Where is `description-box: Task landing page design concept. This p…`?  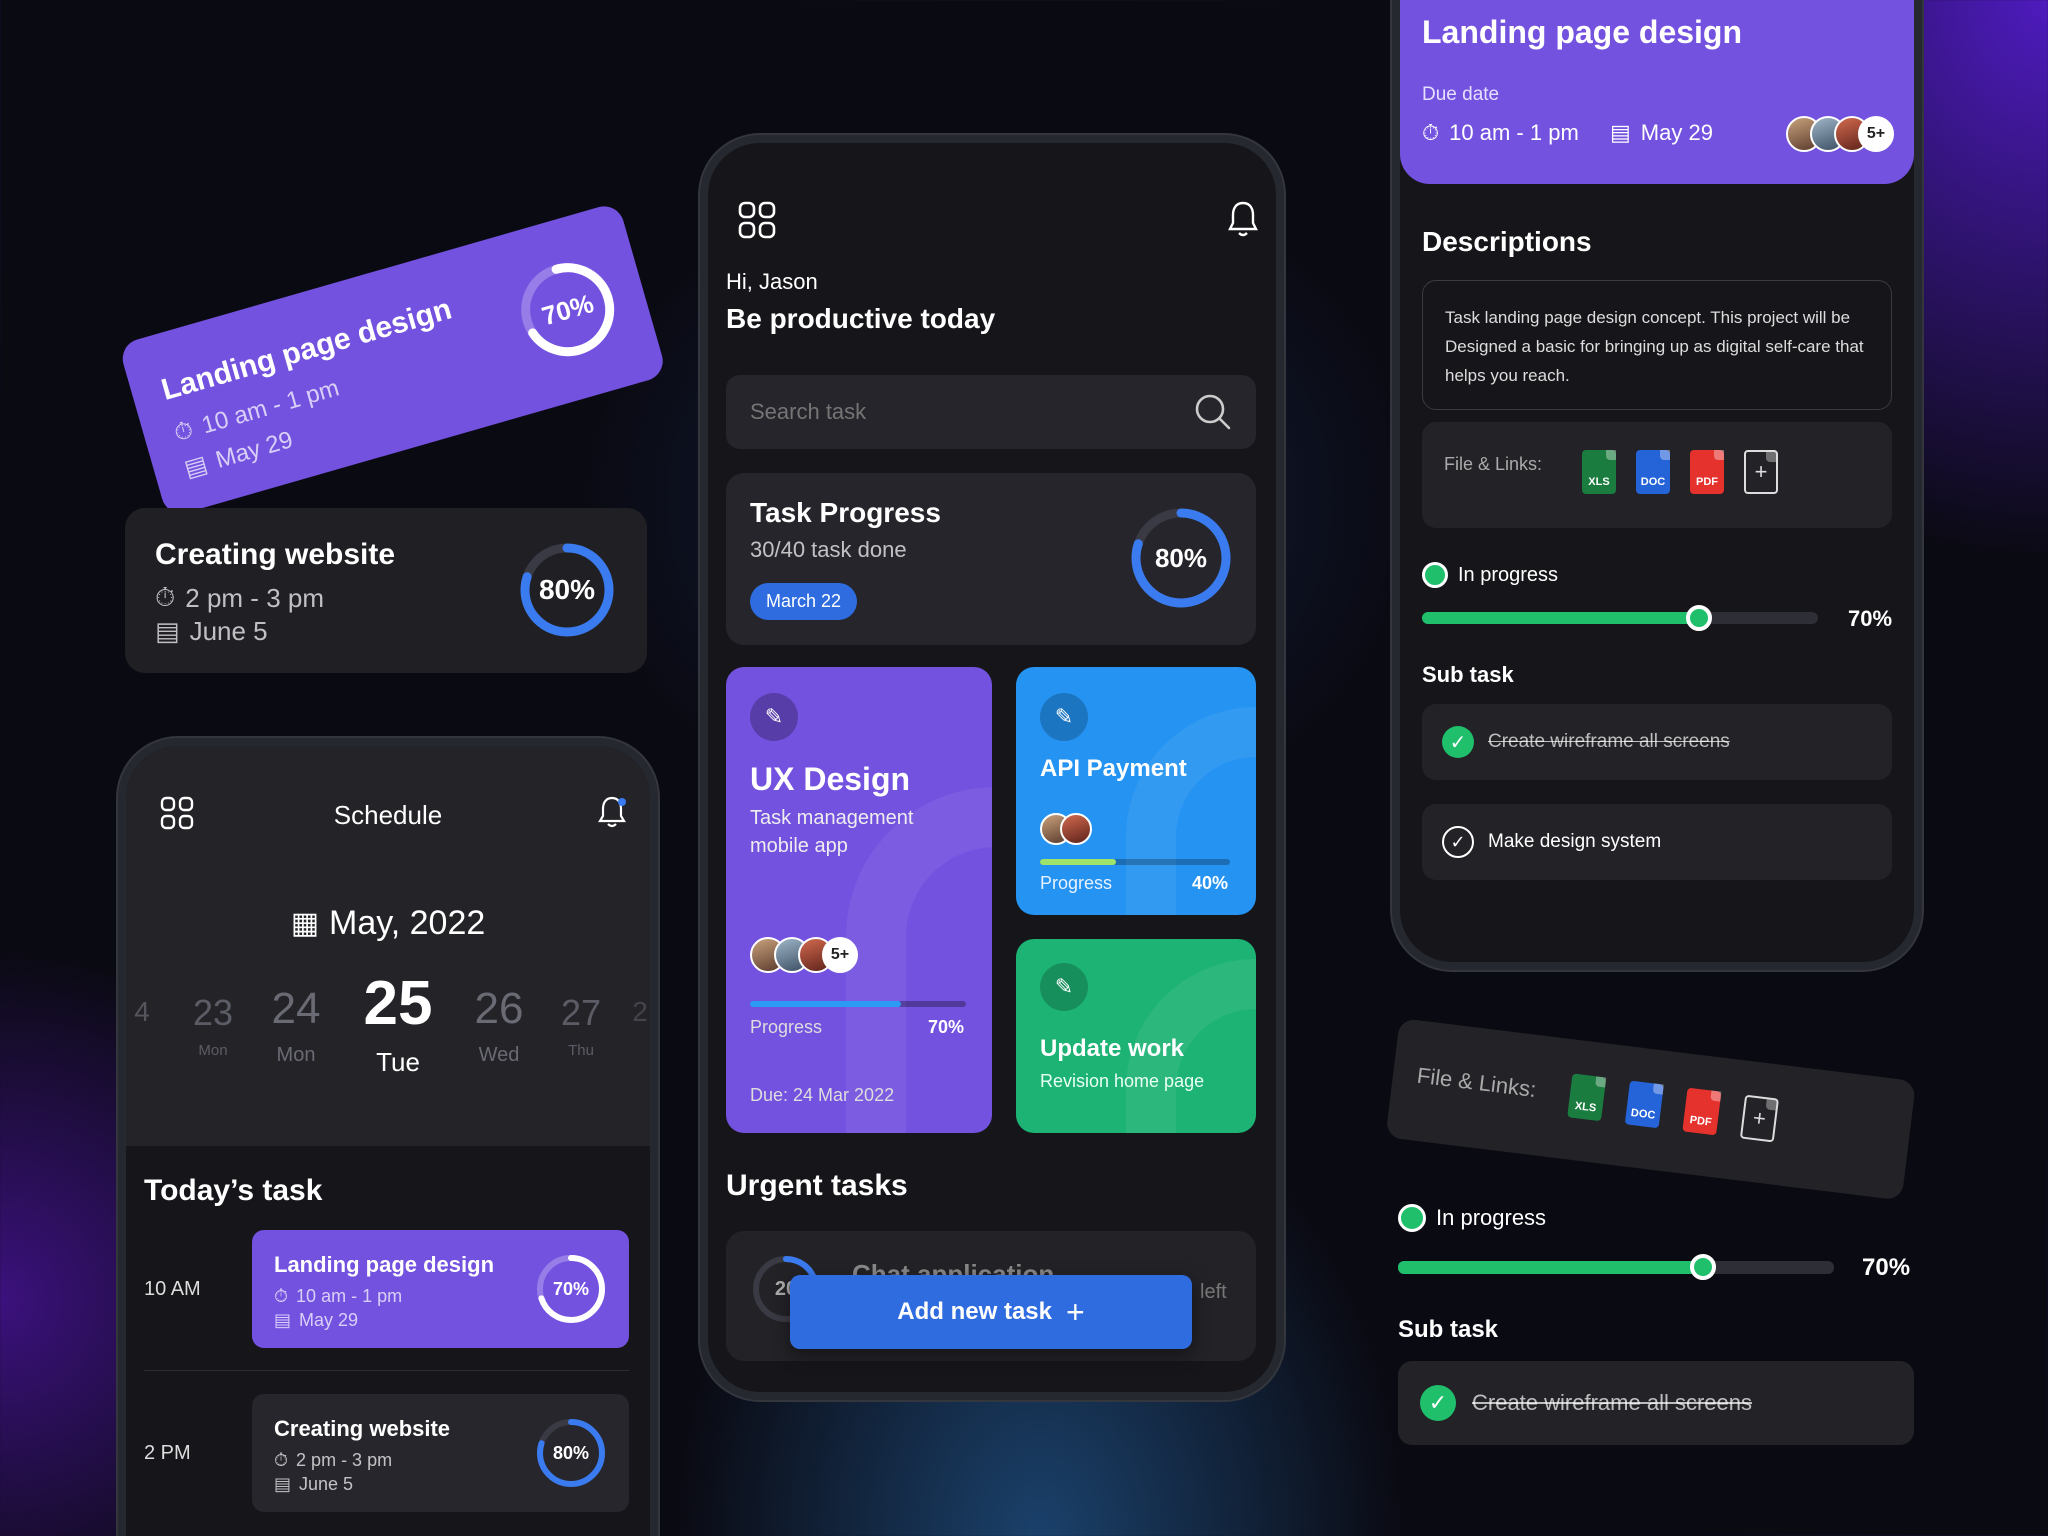
description-box: Task landing page design concept. This p… is located at coordinates (1657, 345).